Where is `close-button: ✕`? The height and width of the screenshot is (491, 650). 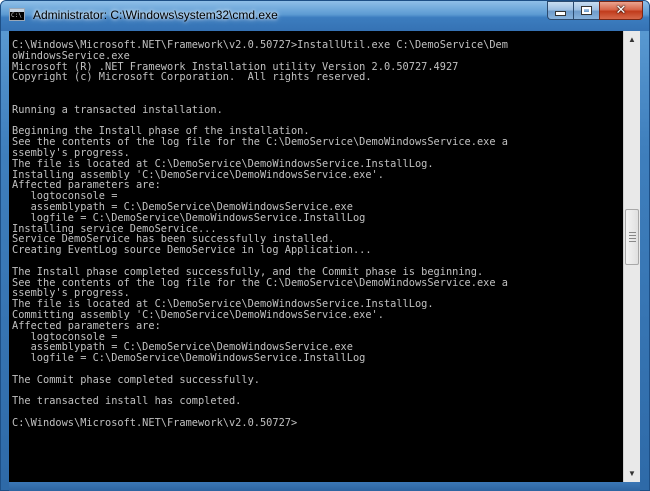
close-button: ✕ is located at coordinates (621, 10).